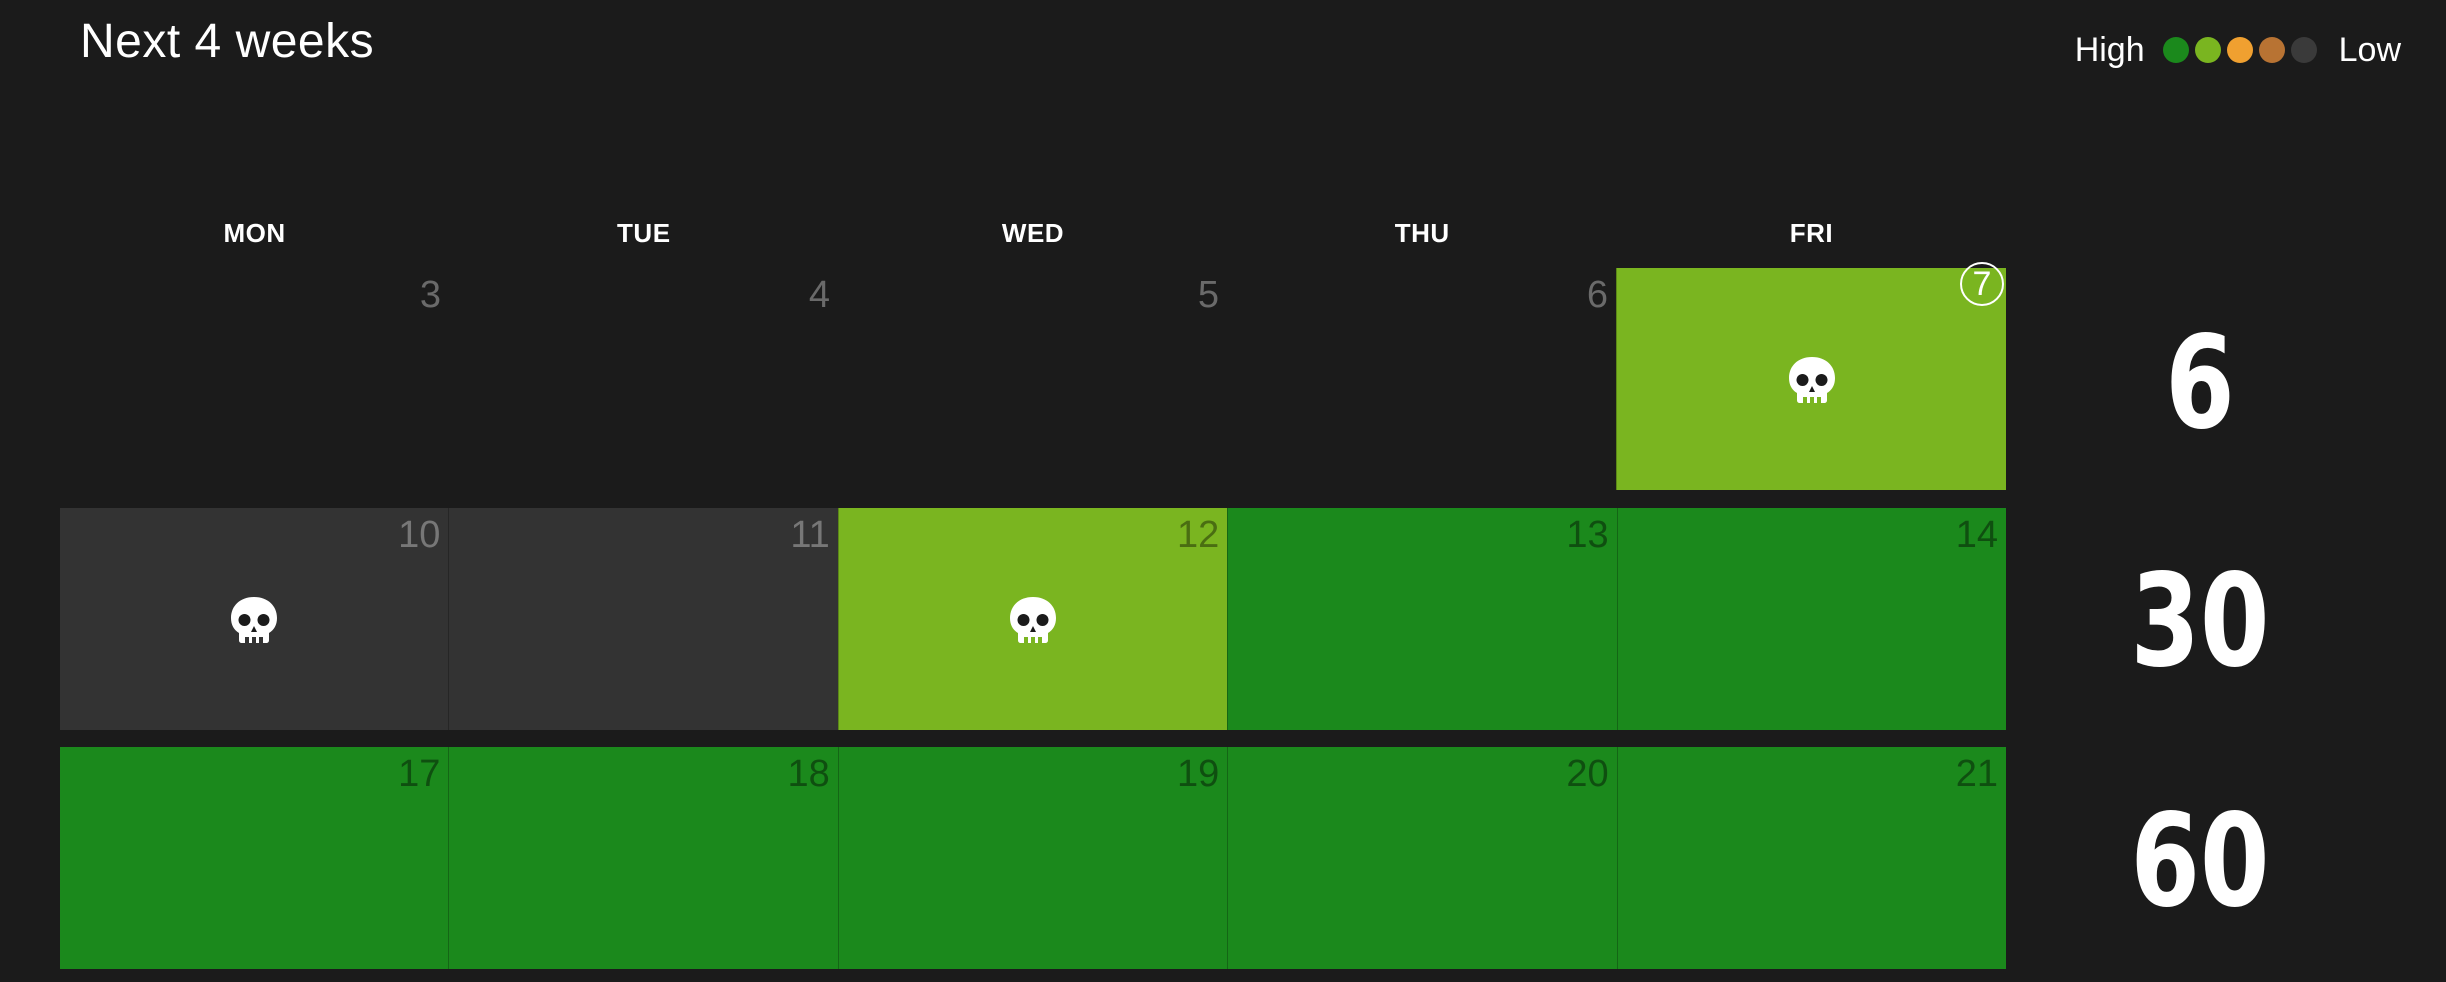  Describe the element at coordinates (1422, 858) in the screenshot. I see `day-cell: 20` at that location.